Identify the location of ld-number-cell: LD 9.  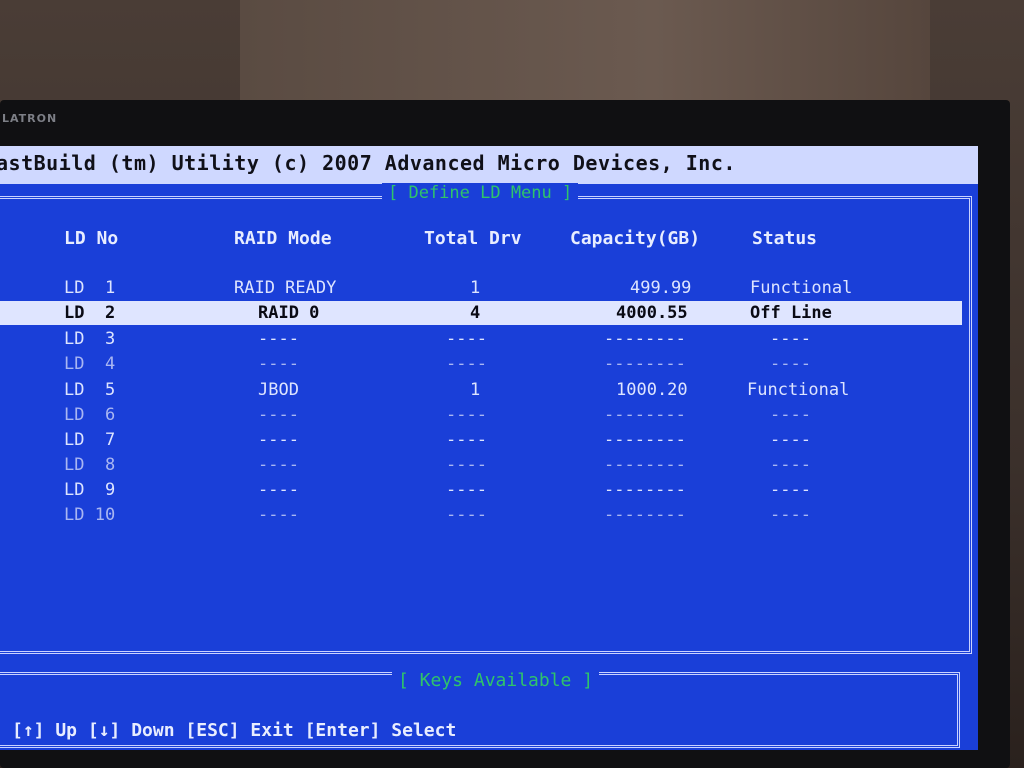
(90, 490).